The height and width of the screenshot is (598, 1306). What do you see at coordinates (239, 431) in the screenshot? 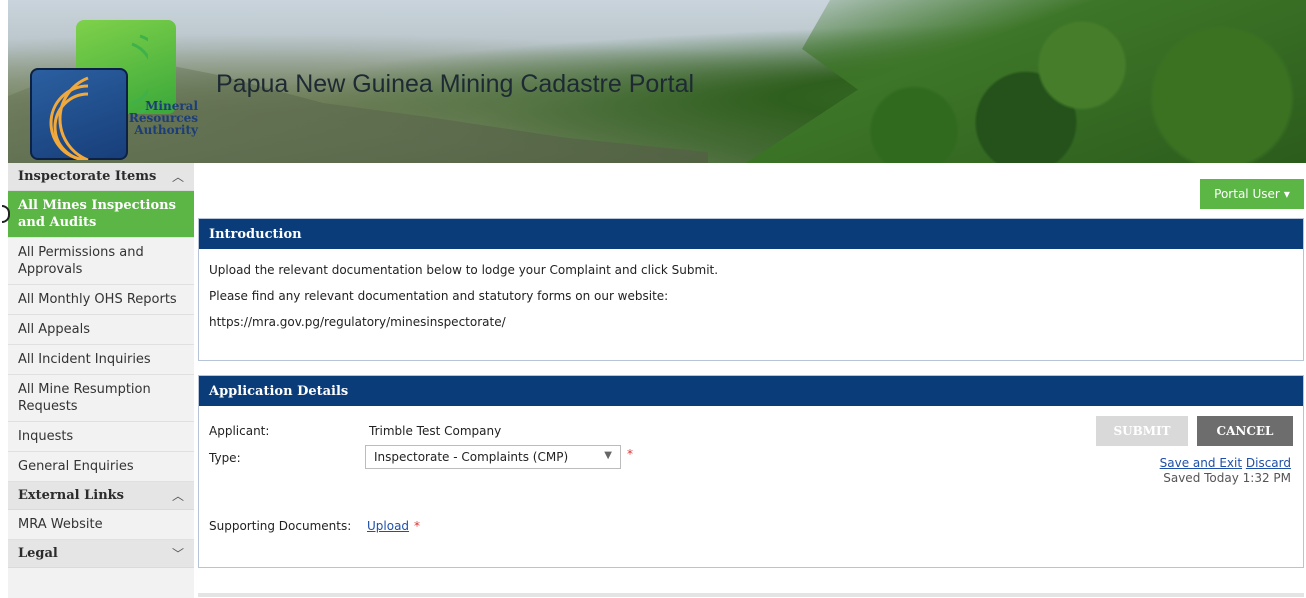
I see `applicant-label: Applicant:` at bounding box center [239, 431].